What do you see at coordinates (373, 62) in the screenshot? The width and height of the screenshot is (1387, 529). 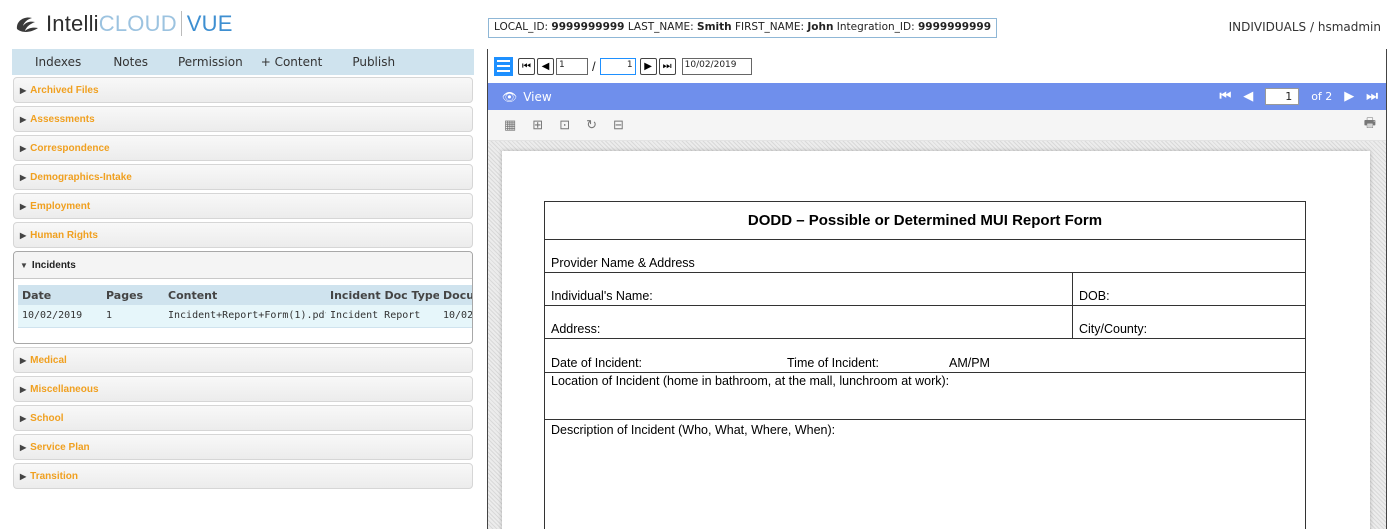 I see `tab-publish: Publish` at bounding box center [373, 62].